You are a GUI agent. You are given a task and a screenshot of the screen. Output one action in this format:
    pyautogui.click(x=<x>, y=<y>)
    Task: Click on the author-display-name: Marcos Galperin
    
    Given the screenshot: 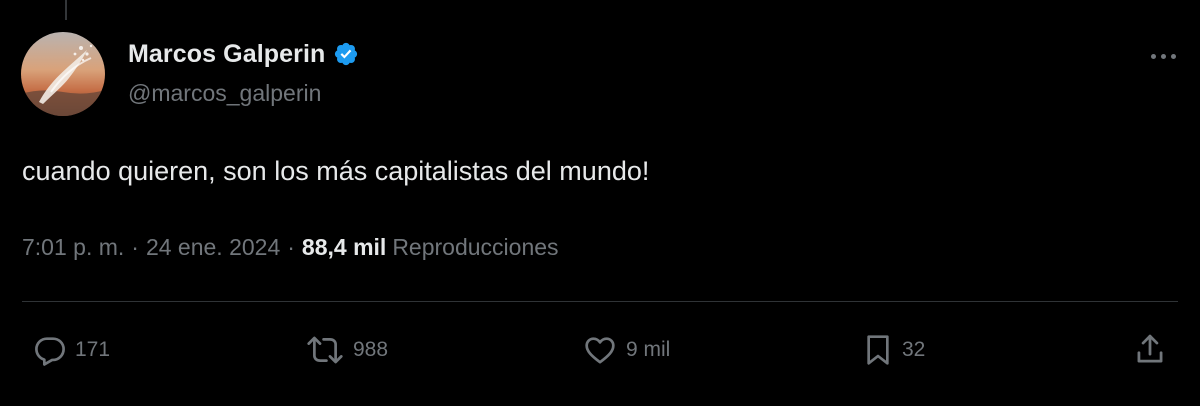 What is the action you would take?
    pyautogui.click(x=226, y=54)
    